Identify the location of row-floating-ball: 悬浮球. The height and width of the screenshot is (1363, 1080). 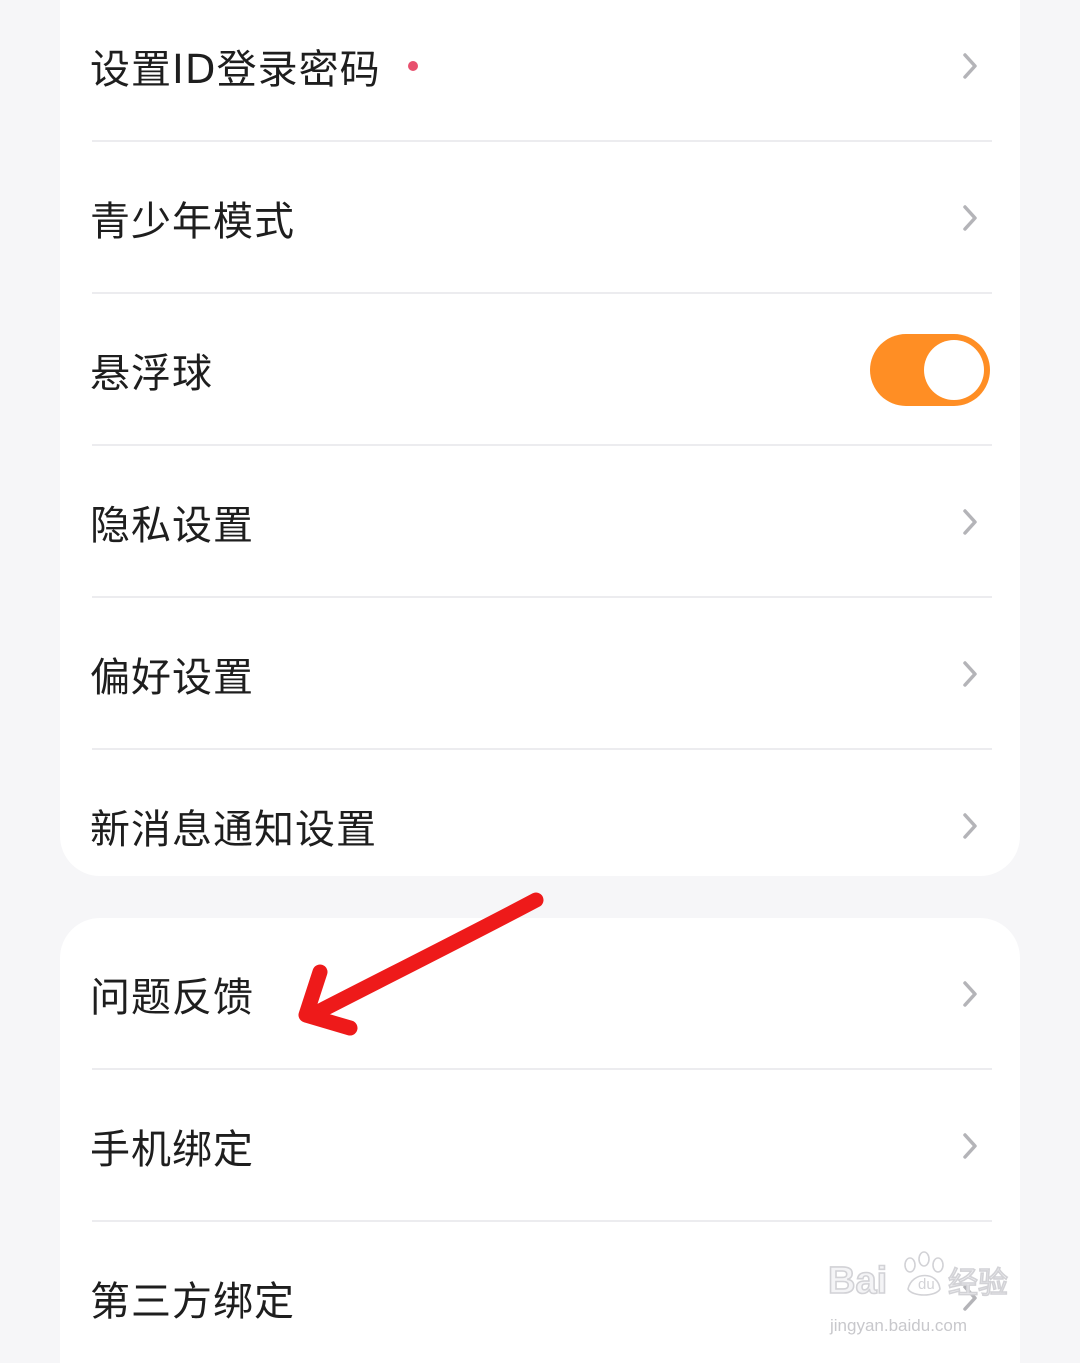
(540, 370).